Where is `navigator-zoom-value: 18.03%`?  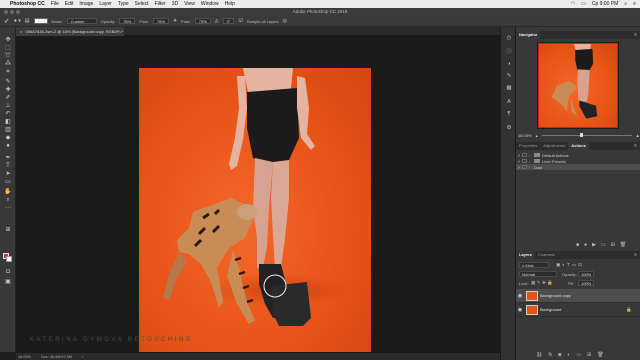
navigator-zoom-value: 18.03% is located at coordinates (525, 135).